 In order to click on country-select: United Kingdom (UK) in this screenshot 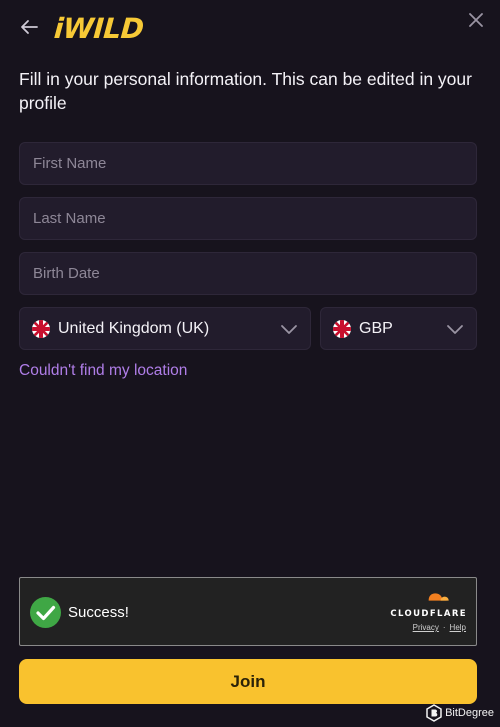, I will do `click(165, 328)`.